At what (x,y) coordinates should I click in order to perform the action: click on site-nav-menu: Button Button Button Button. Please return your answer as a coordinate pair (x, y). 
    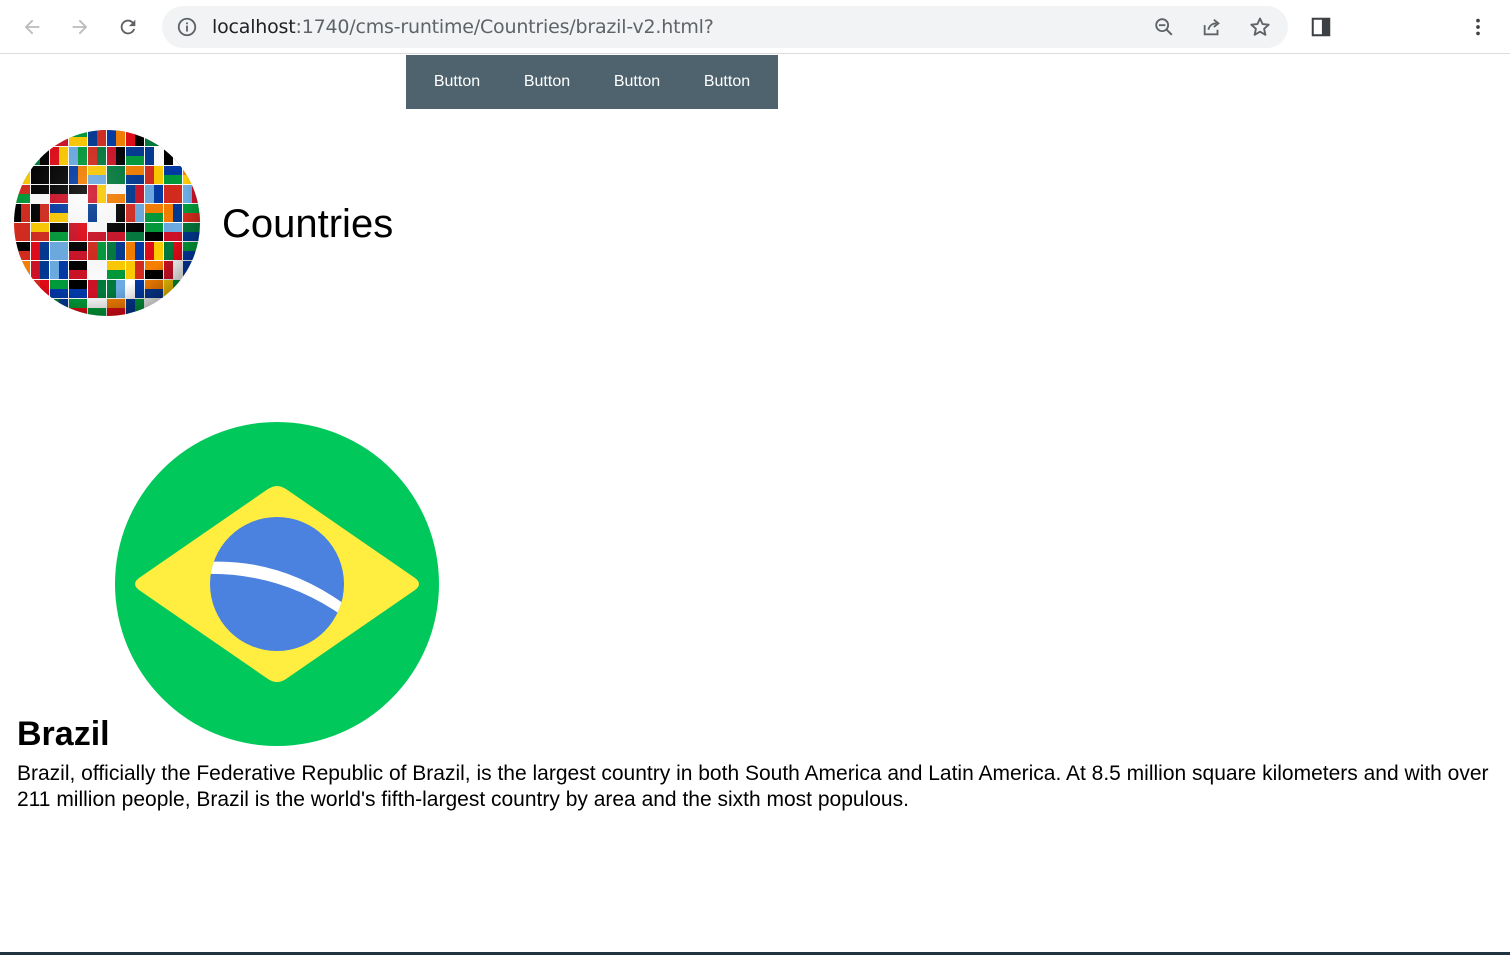
    Looking at the image, I should click on (592, 82).